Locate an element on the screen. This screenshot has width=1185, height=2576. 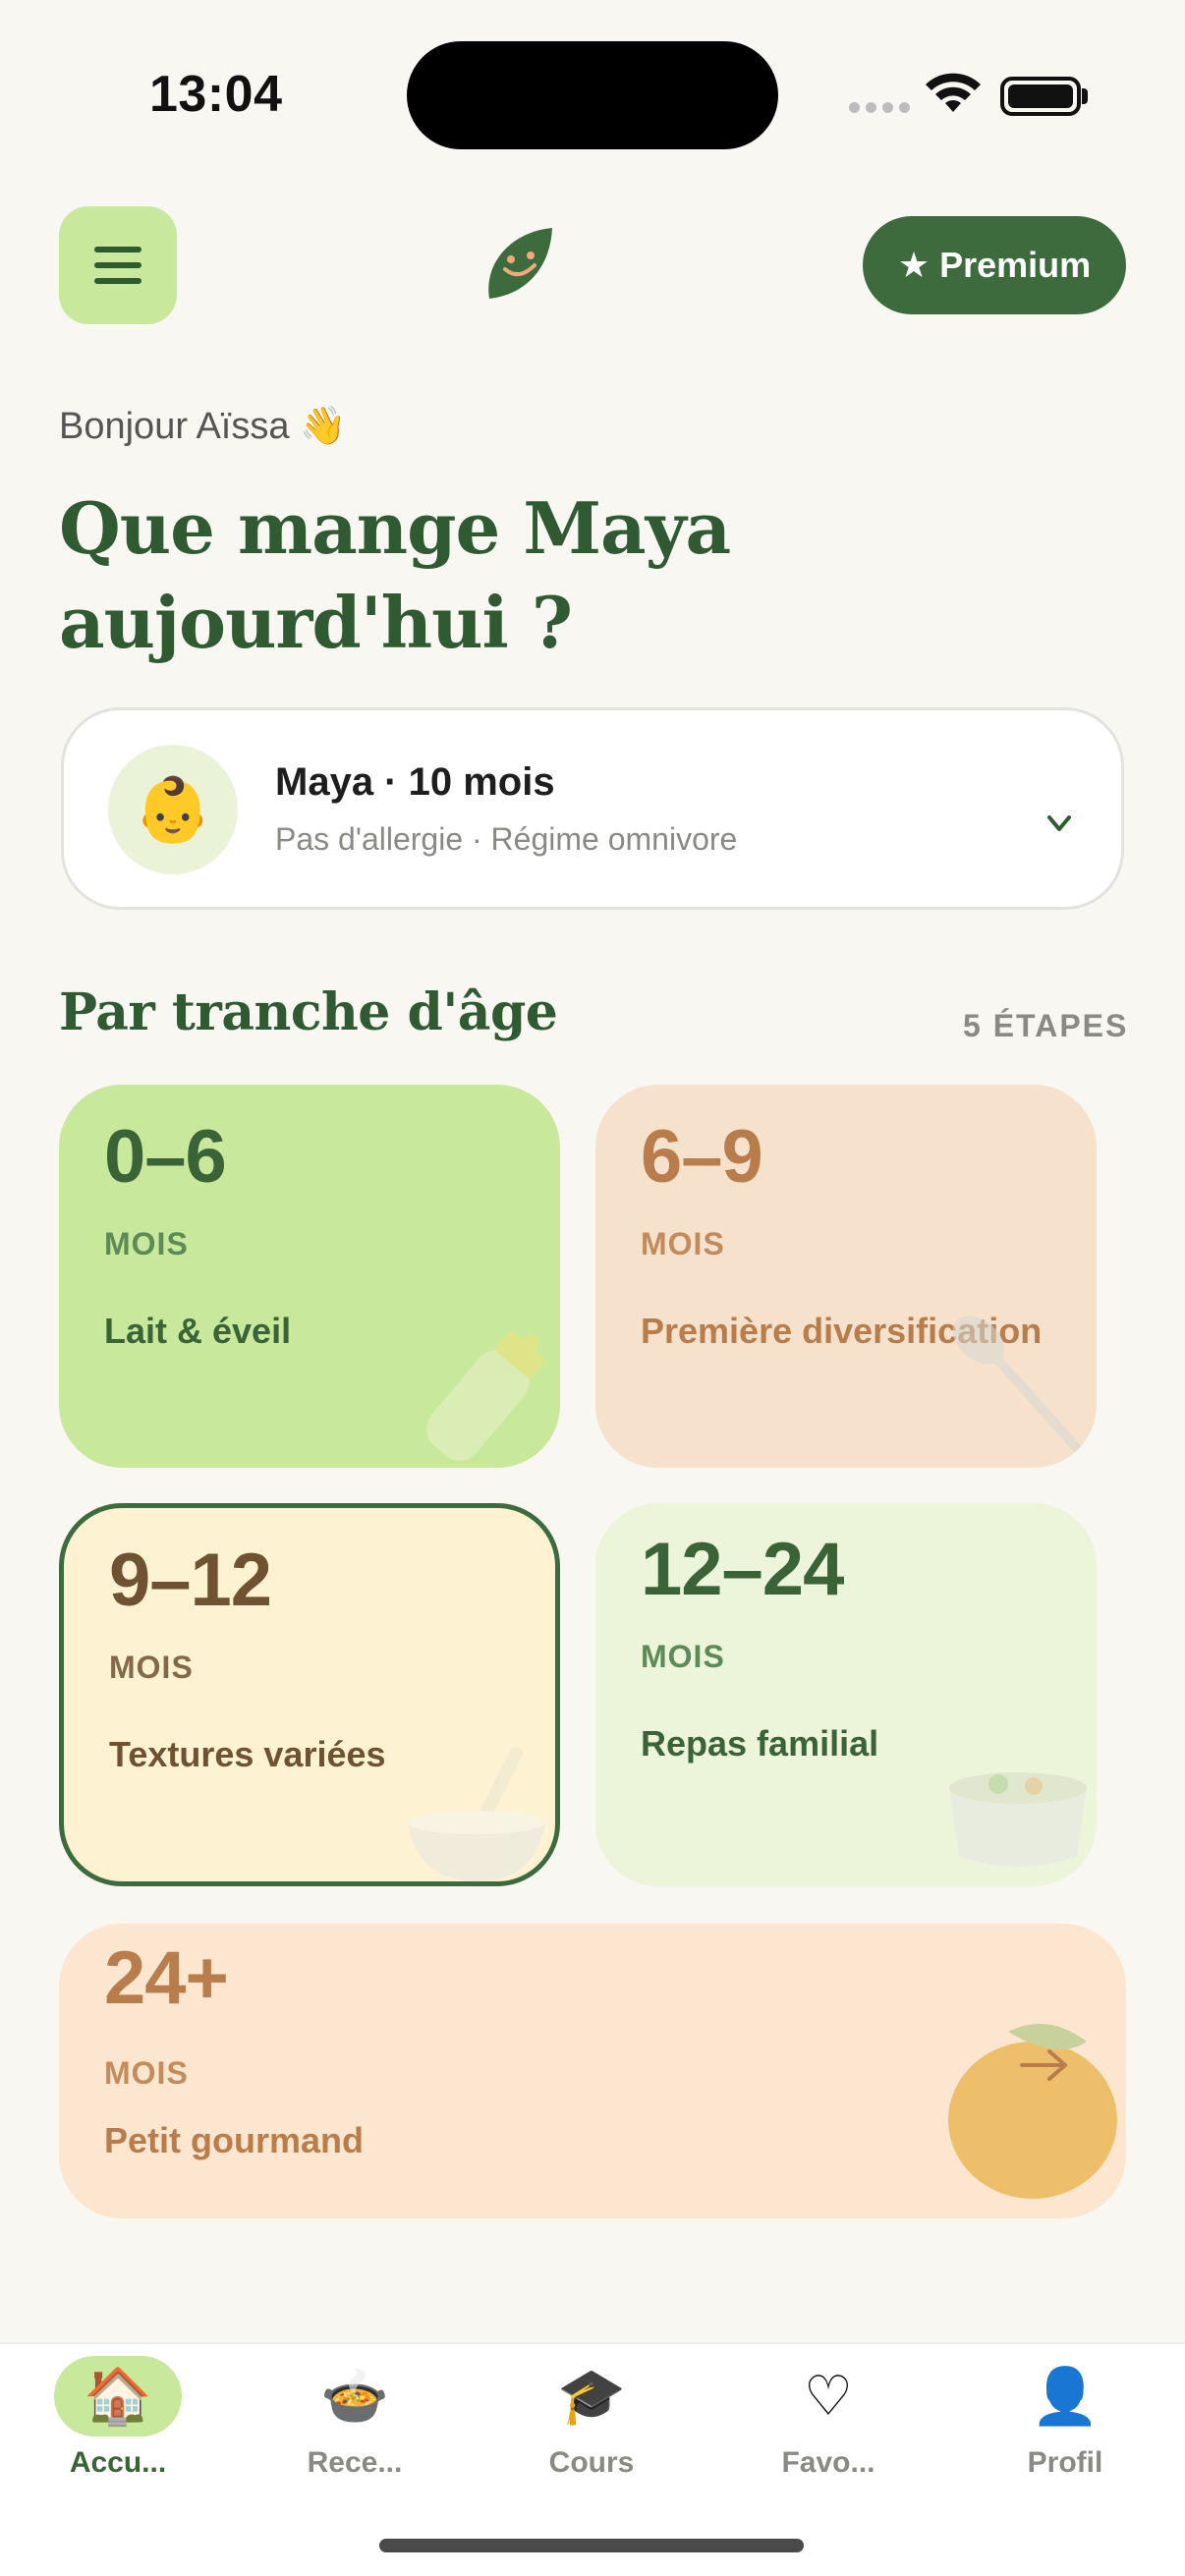
tab-cours: 🎓 Cours is located at coordinates (592, 2418).